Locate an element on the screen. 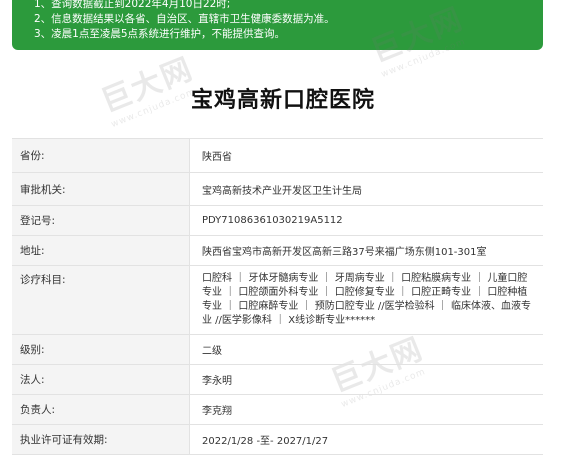 The width and height of the screenshot is (566, 460). notice-line: 2、信息数据结果以各省、自治区、直辖市卫生健康委数据为准。 is located at coordinates (184, 19).